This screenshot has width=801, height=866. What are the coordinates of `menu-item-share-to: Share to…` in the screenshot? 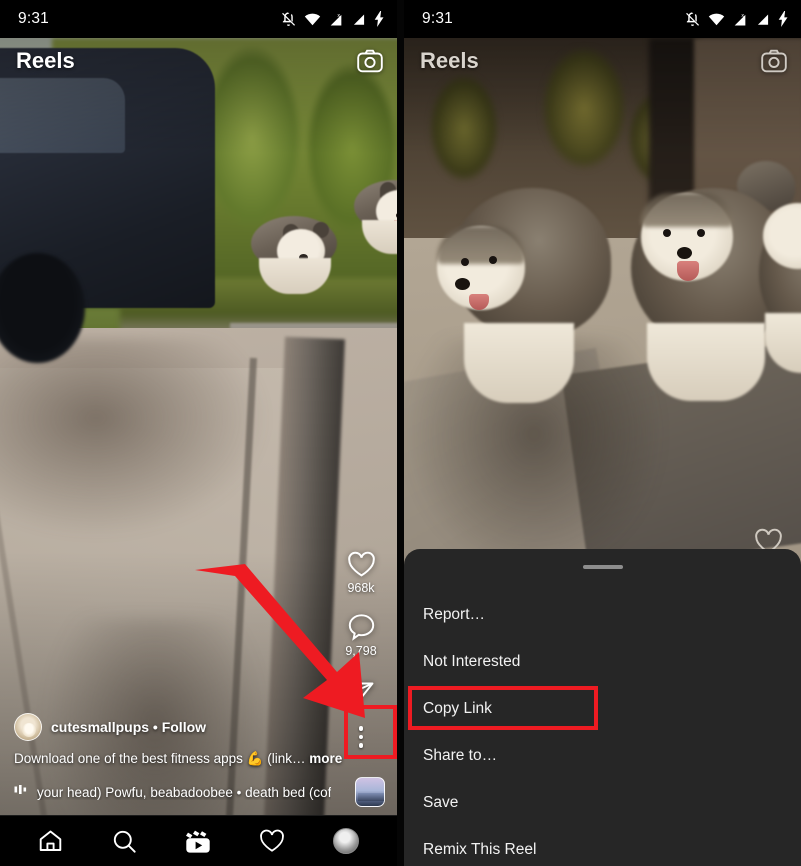 It's located at (602, 755).